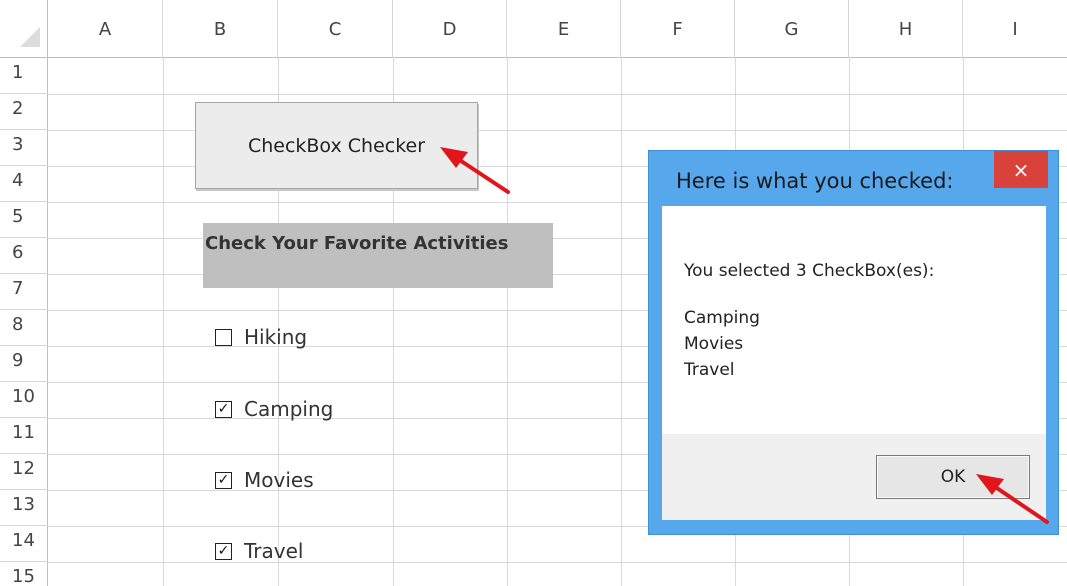  Describe the element at coordinates (336, 145) in the screenshot. I see `checkbox-checker-button: CheckBox Checker` at that location.